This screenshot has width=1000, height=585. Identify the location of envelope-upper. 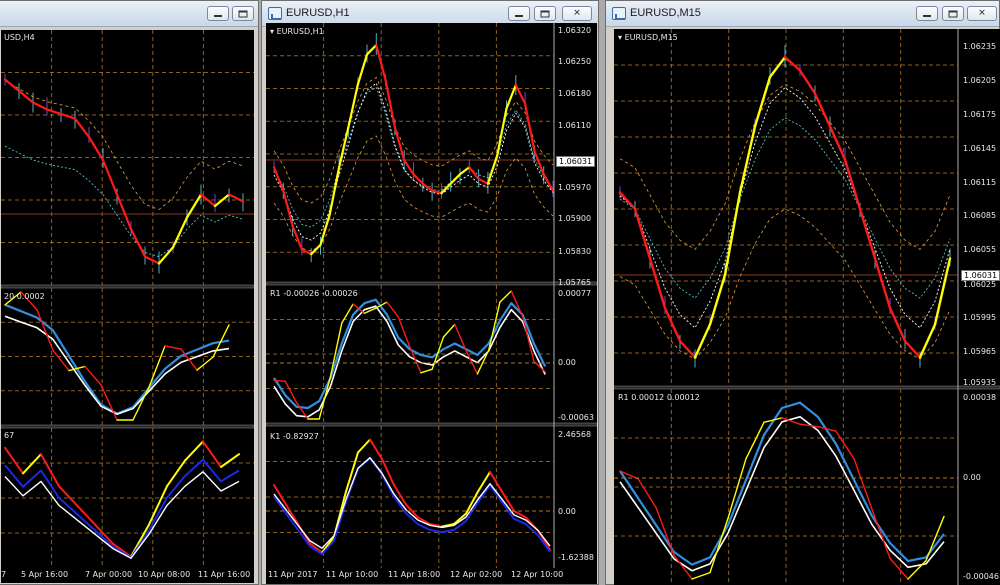
(124, 145).